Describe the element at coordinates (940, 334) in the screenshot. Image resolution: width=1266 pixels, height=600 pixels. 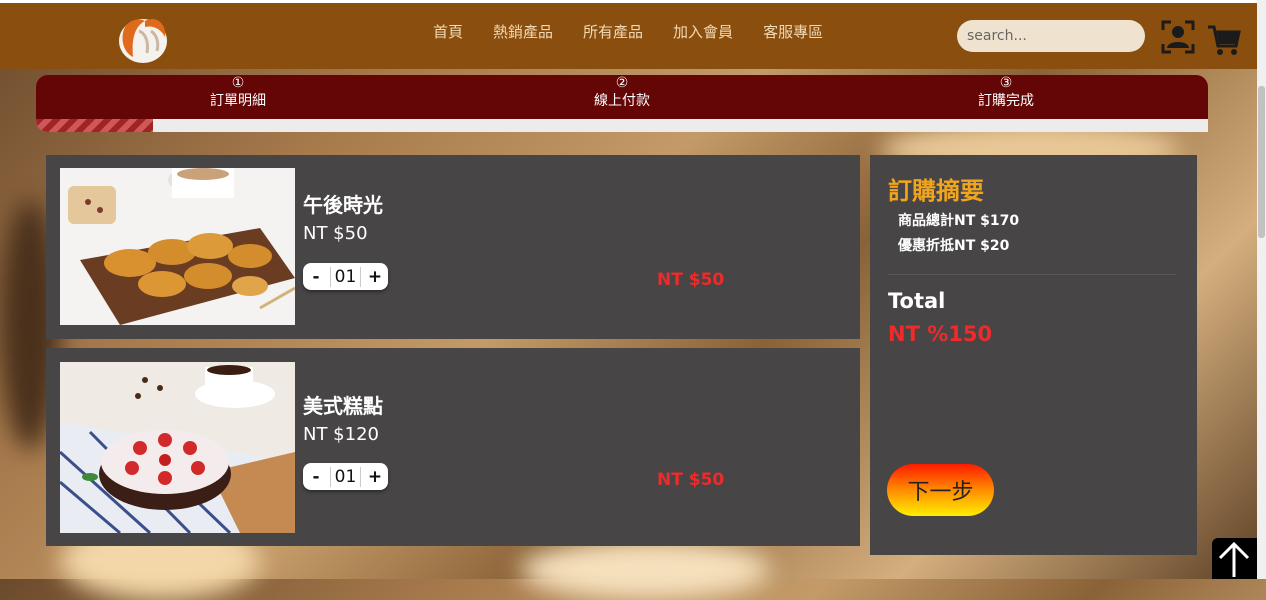
I see `total-value: NT %150` at that location.